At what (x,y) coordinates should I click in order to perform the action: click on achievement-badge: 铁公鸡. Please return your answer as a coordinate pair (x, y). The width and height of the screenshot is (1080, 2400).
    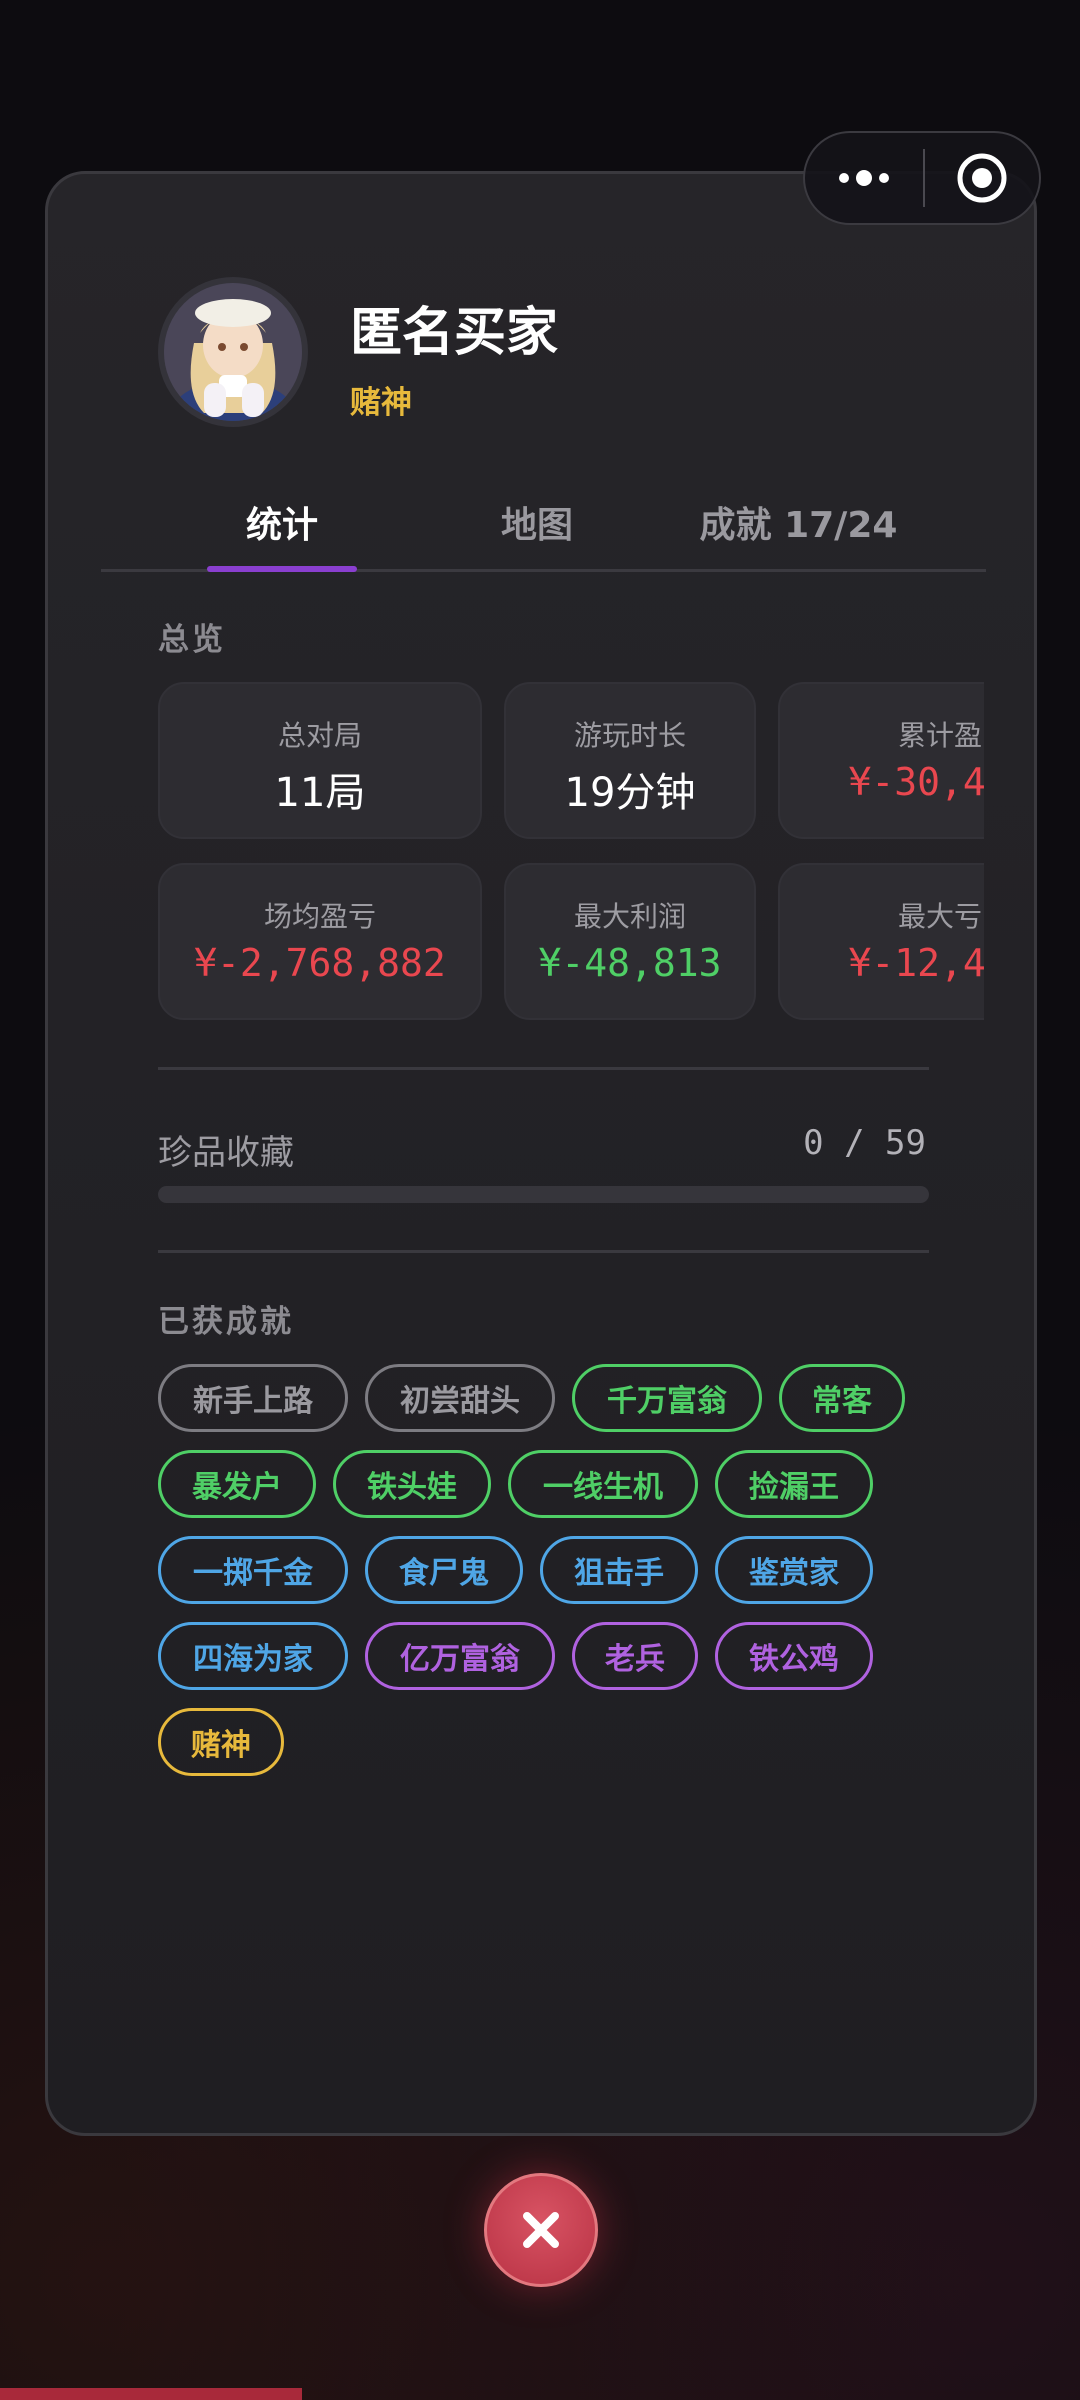
    Looking at the image, I should click on (794, 1656).